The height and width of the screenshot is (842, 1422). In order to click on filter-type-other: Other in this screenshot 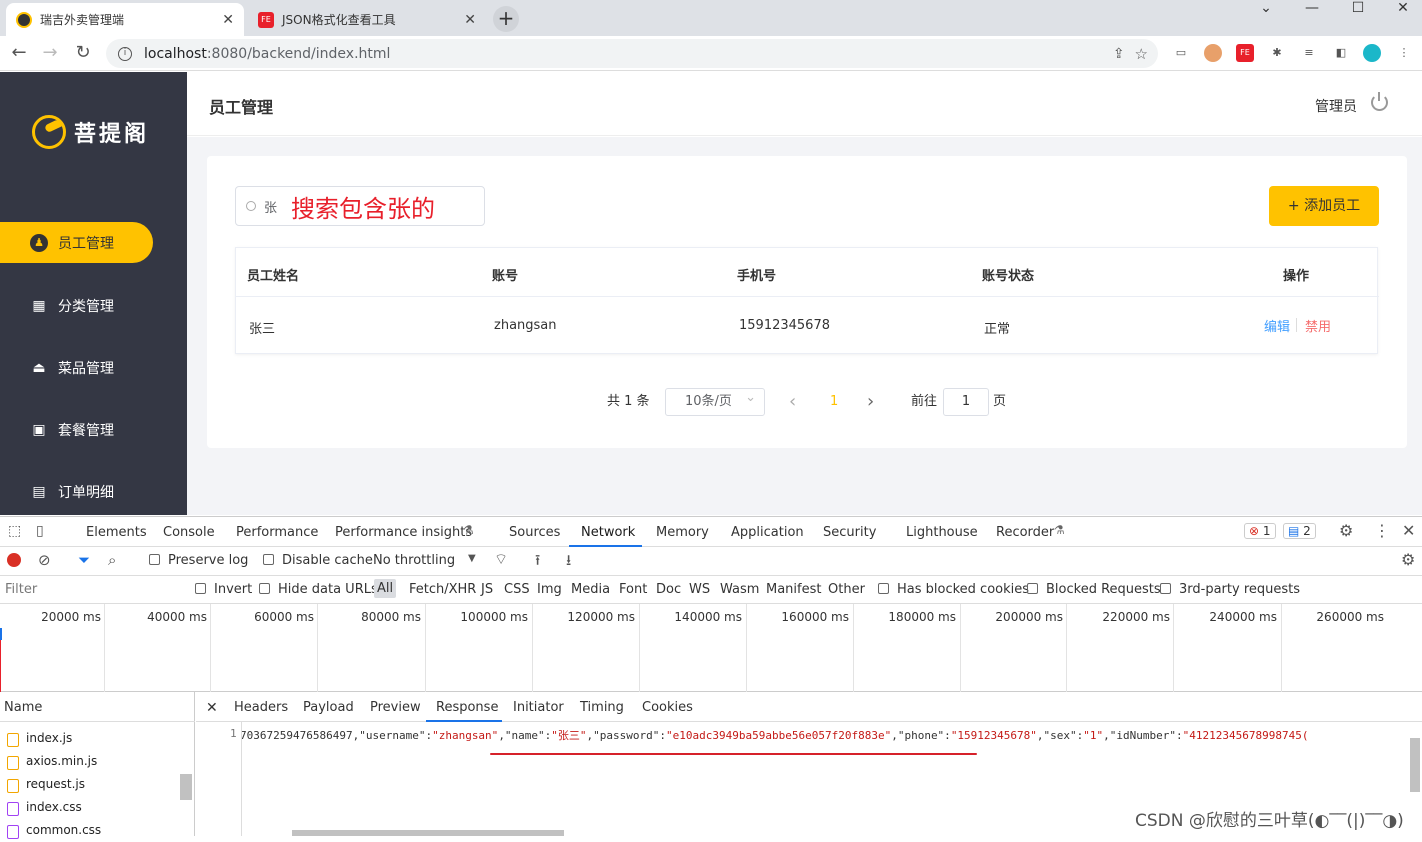, I will do `click(846, 589)`.